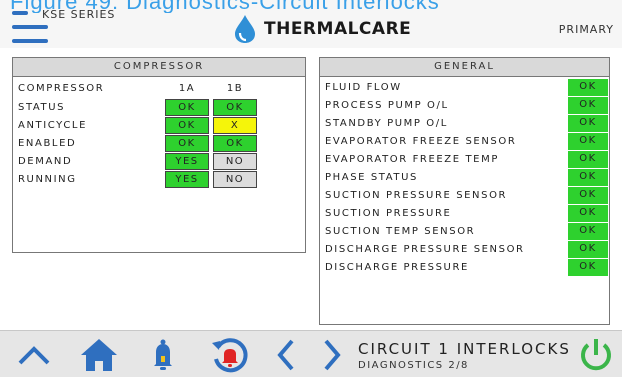 The width and height of the screenshot is (622, 377). What do you see at coordinates (400, 231) in the screenshot?
I see `general-row-label: SUCTION TEMP SENSOR` at bounding box center [400, 231].